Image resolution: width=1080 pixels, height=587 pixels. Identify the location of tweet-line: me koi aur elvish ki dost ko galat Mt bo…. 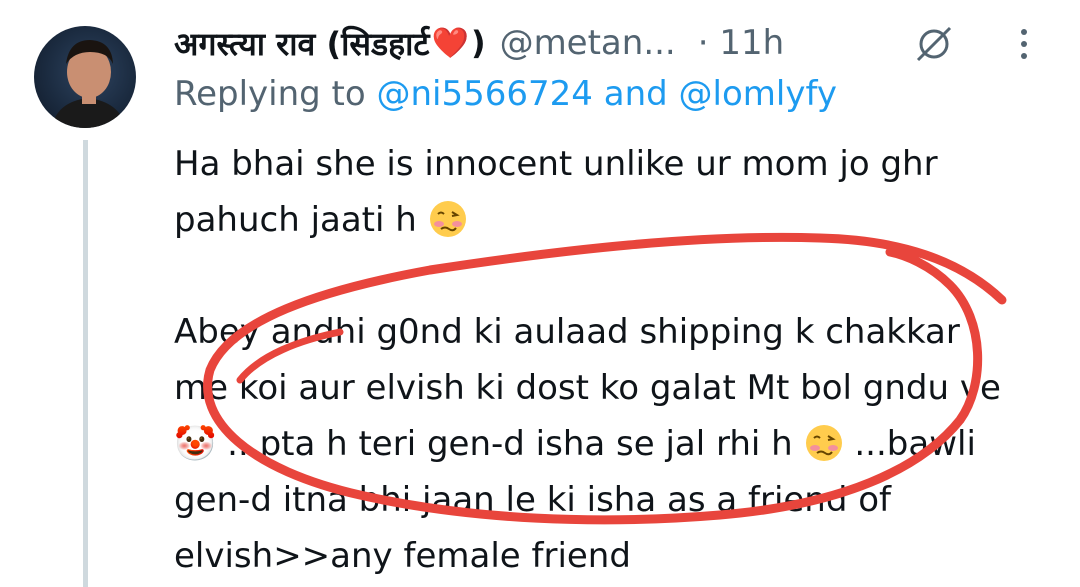
(587, 388).